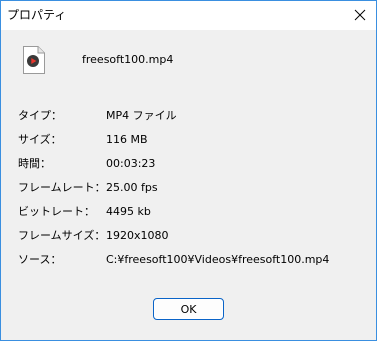  Describe the element at coordinates (62, 235) in the screenshot. I see `frame-size-label: フレームサイズ：` at that location.